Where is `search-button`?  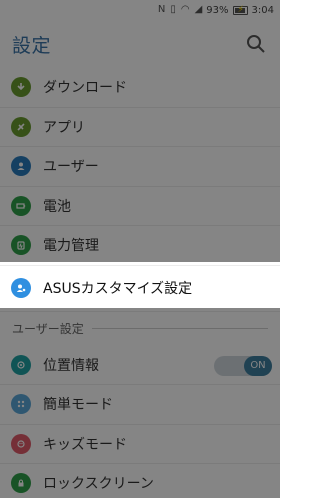
search-button is located at coordinates (256, 44).